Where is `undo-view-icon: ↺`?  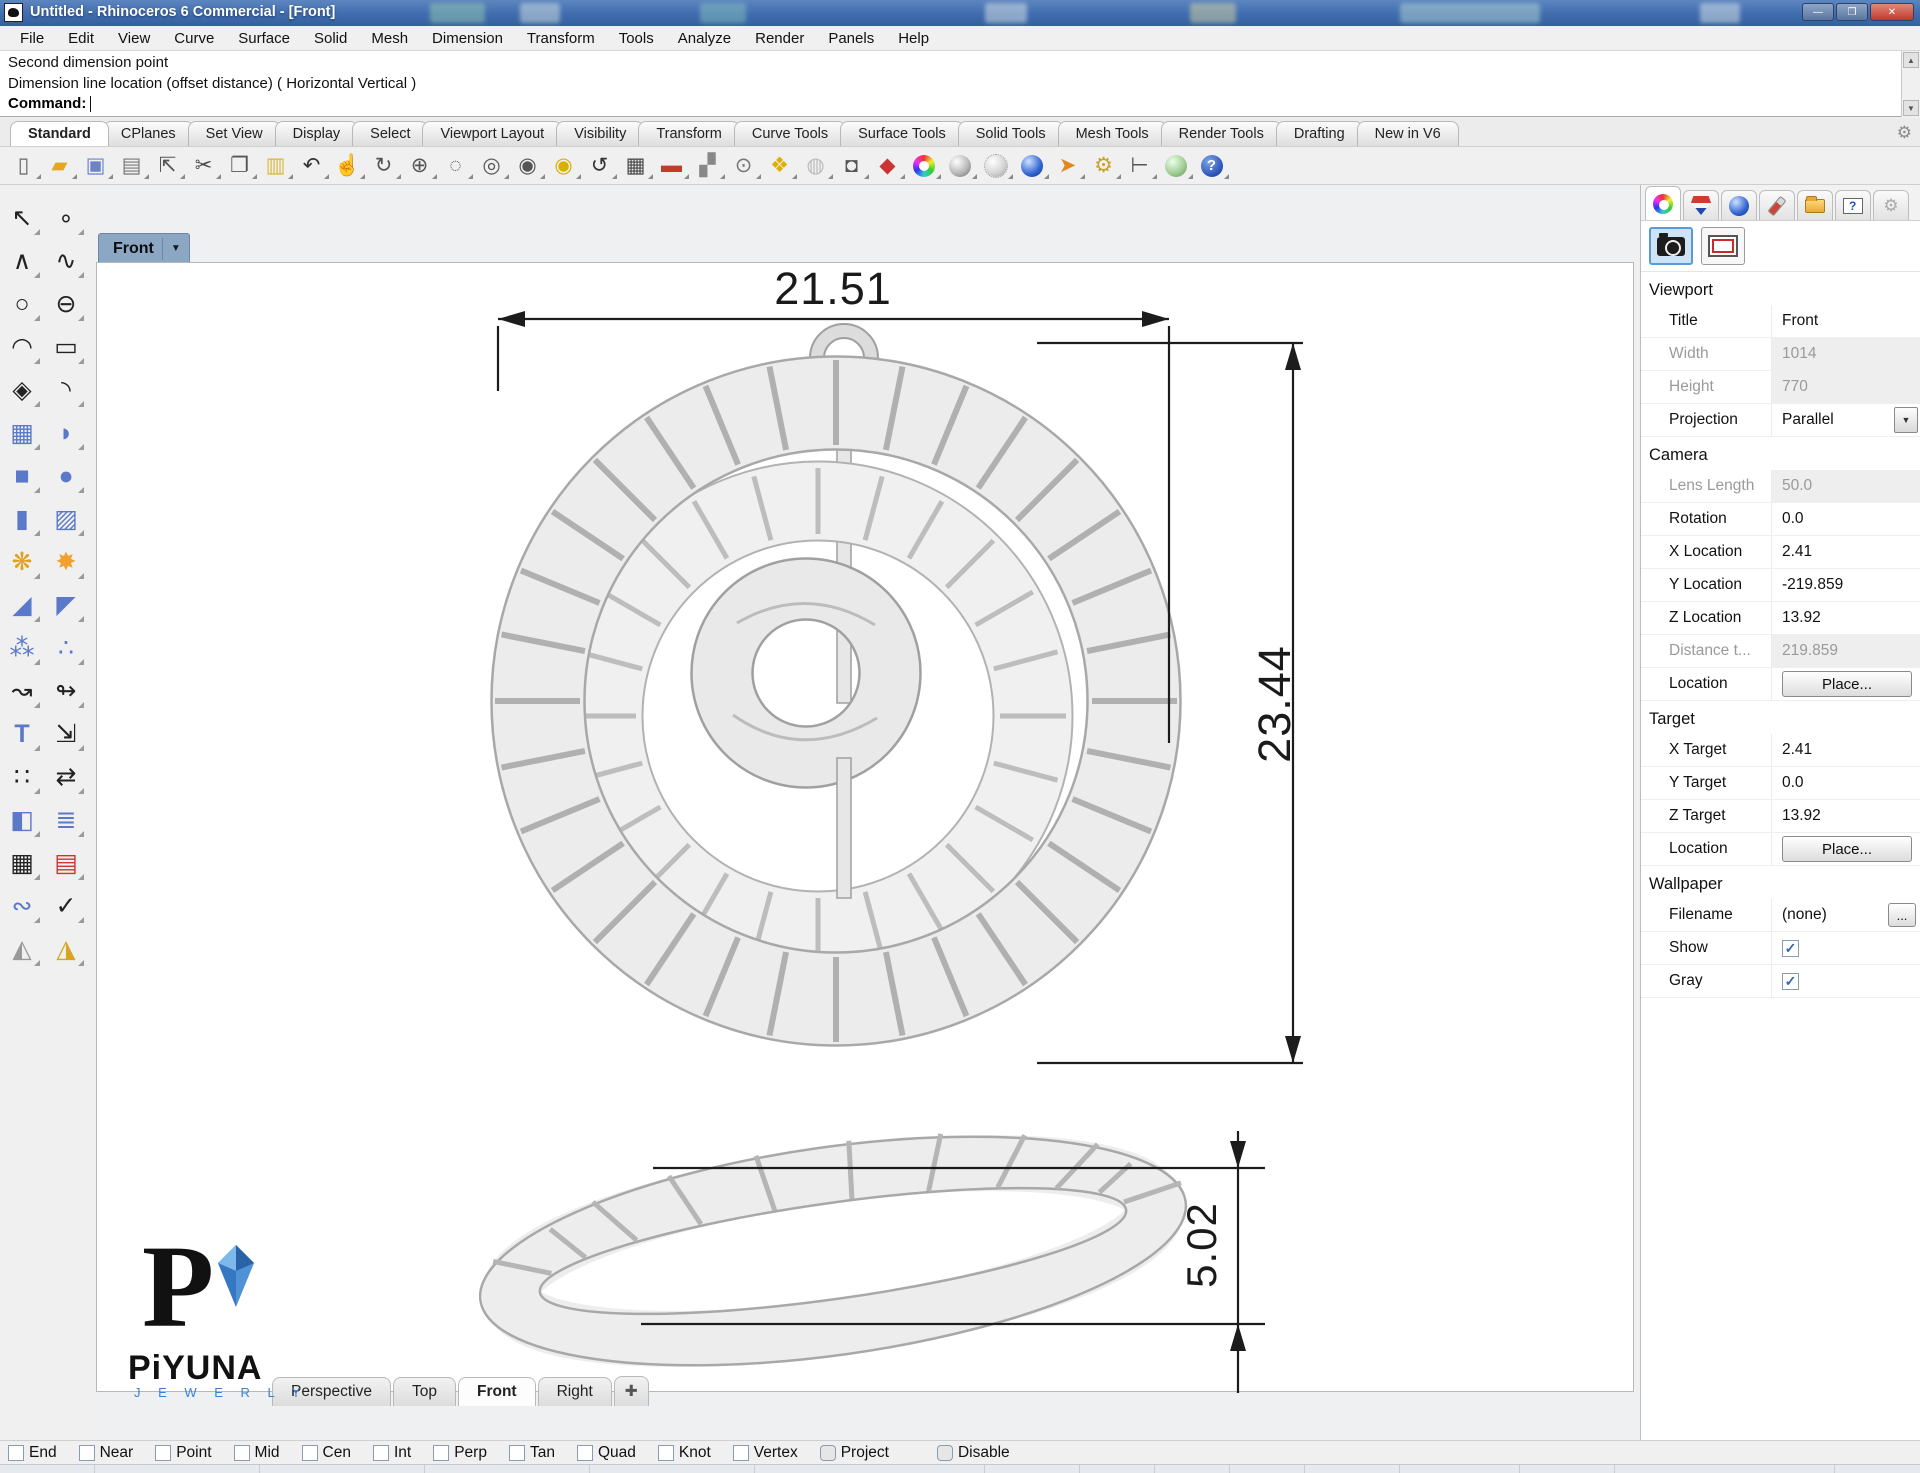 undo-view-icon: ↺ is located at coordinates (601, 165).